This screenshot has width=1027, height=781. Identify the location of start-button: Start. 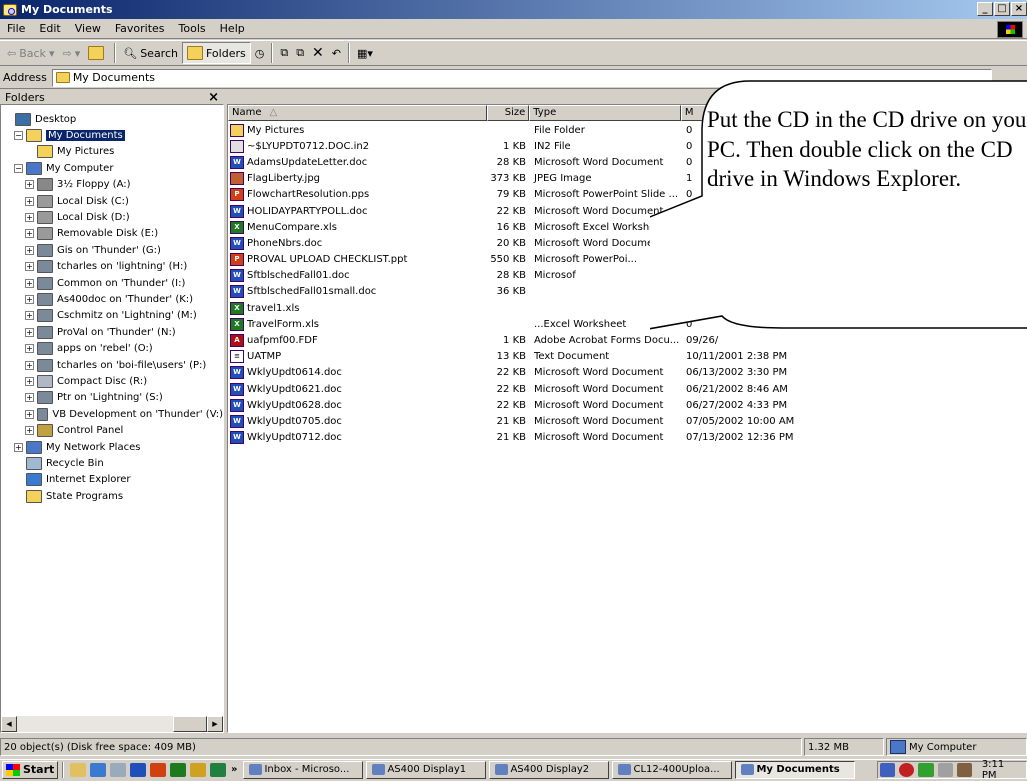
(30, 769).